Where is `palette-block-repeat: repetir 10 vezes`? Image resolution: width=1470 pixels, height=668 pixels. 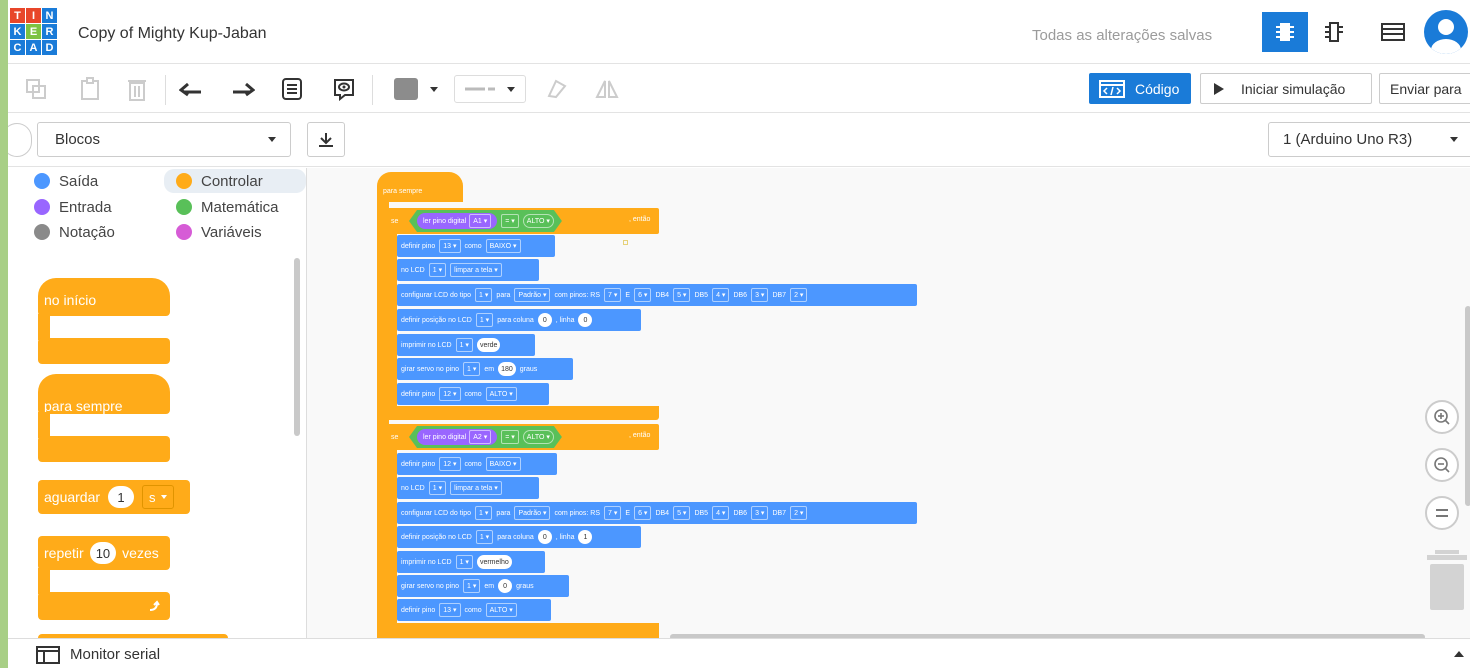 palette-block-repeat: repetir 10 vezes is located at coordinates (104, 553).